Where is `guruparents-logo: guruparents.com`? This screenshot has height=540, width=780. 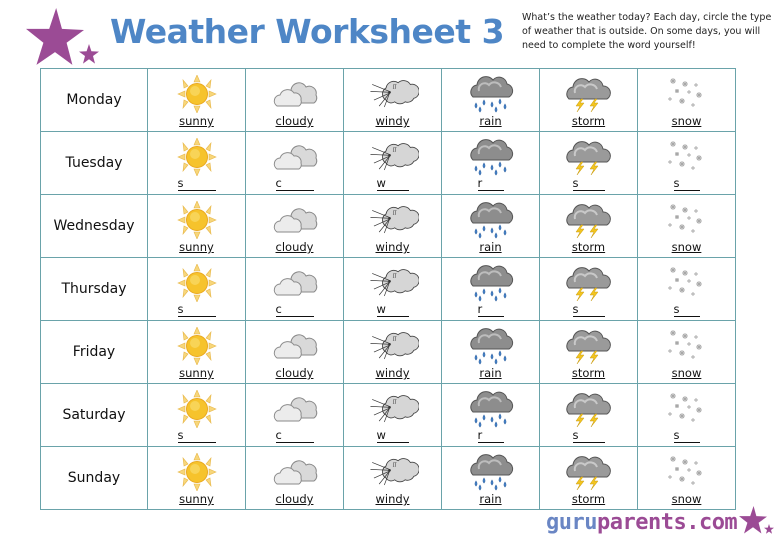
guruparents-logo: guruparents.com is located at coordinates (642, 522).